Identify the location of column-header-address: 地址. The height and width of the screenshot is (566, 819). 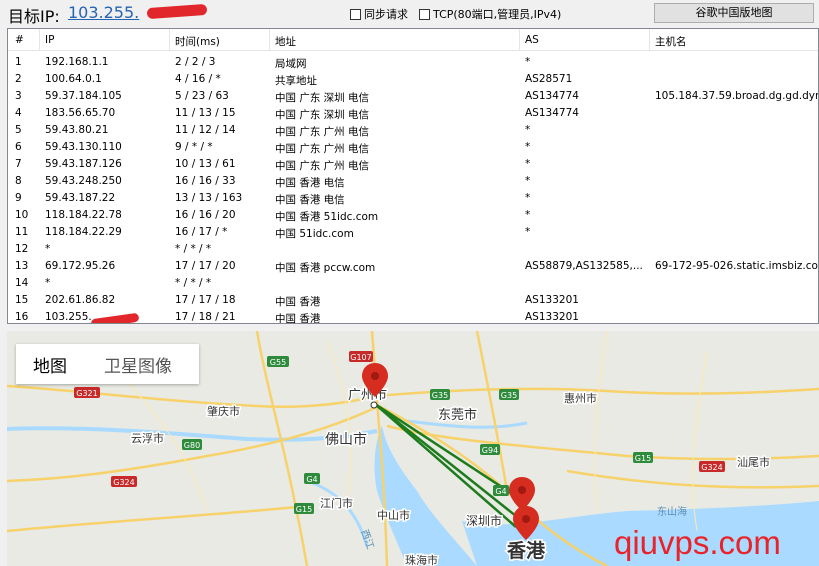
(285, 41).